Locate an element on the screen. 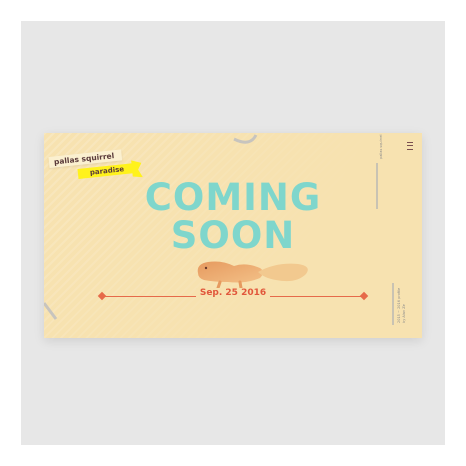 This screenshot has height=466, width=466. menu-icon is located at coordinates (410, 146).